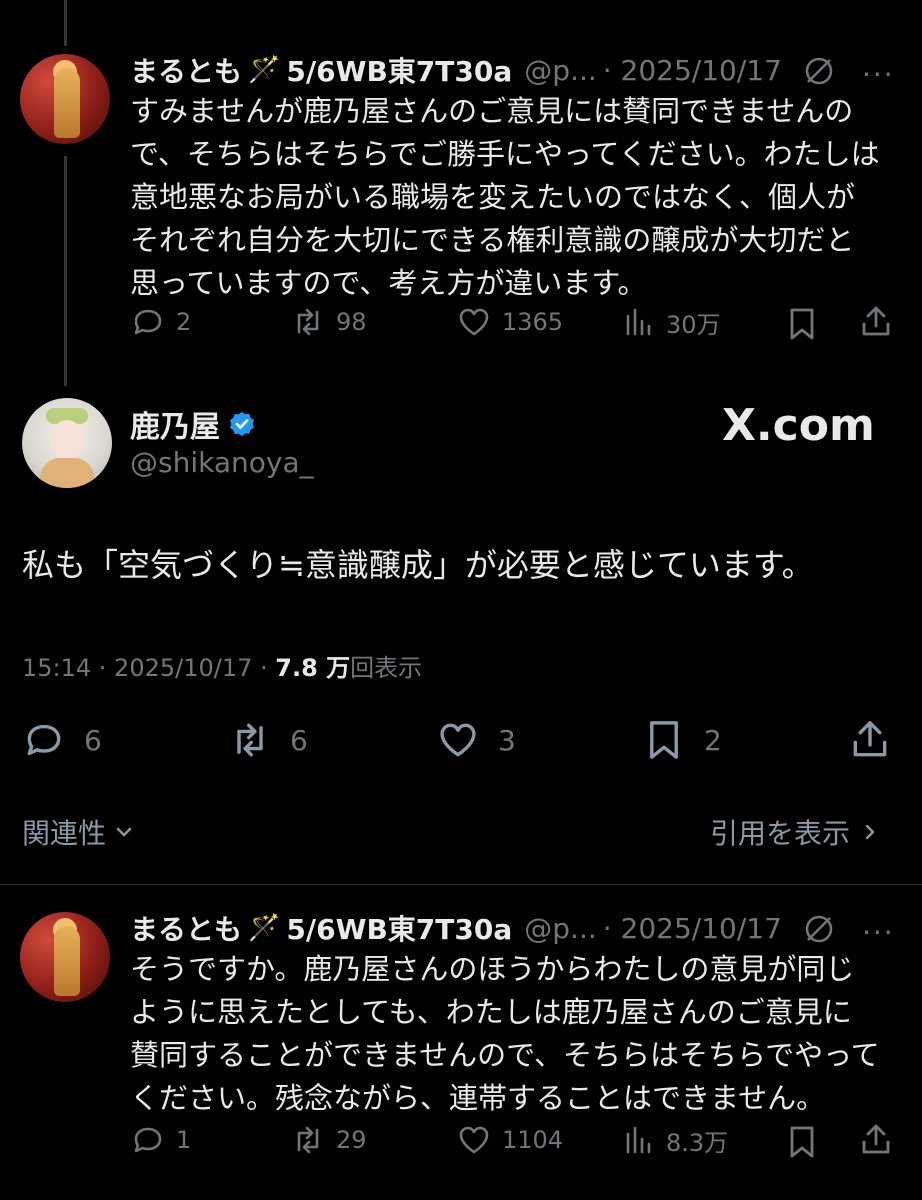  What do you see at coordinates (780, 833) in the screenshot?
I see `view-quotes-label: 引用を表示` at bounding box center [780, 833].